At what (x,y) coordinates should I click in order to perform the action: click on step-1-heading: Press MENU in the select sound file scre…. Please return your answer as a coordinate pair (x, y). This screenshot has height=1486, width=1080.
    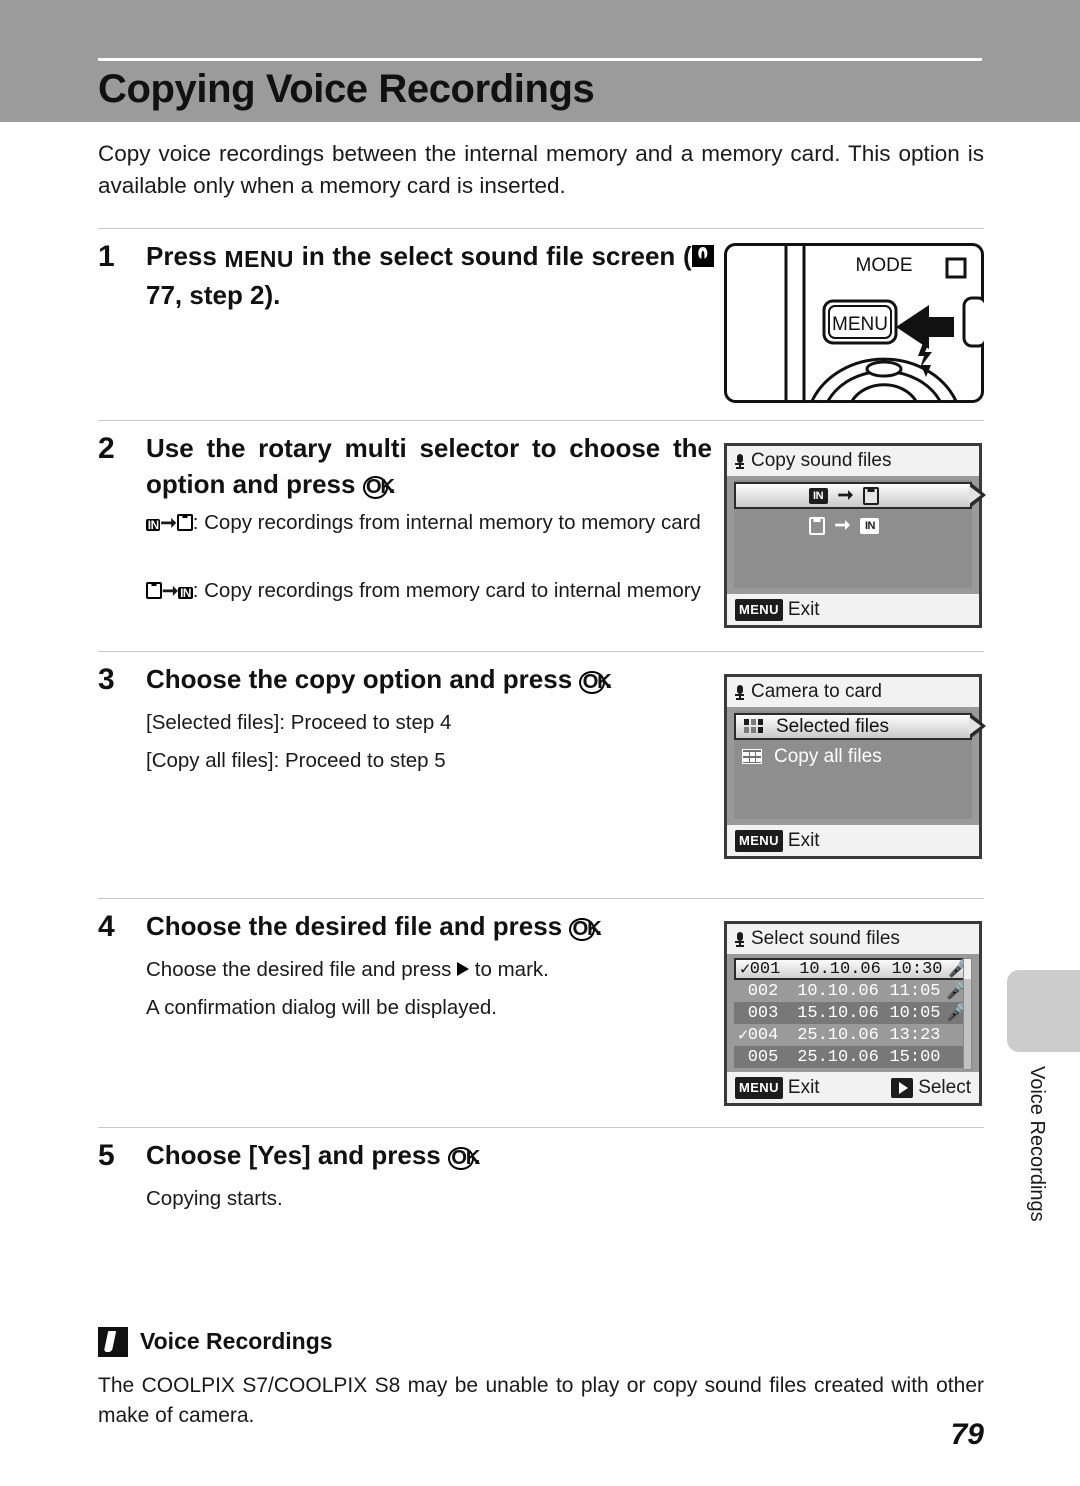
    Looking at the image, I should click on (430, 275).